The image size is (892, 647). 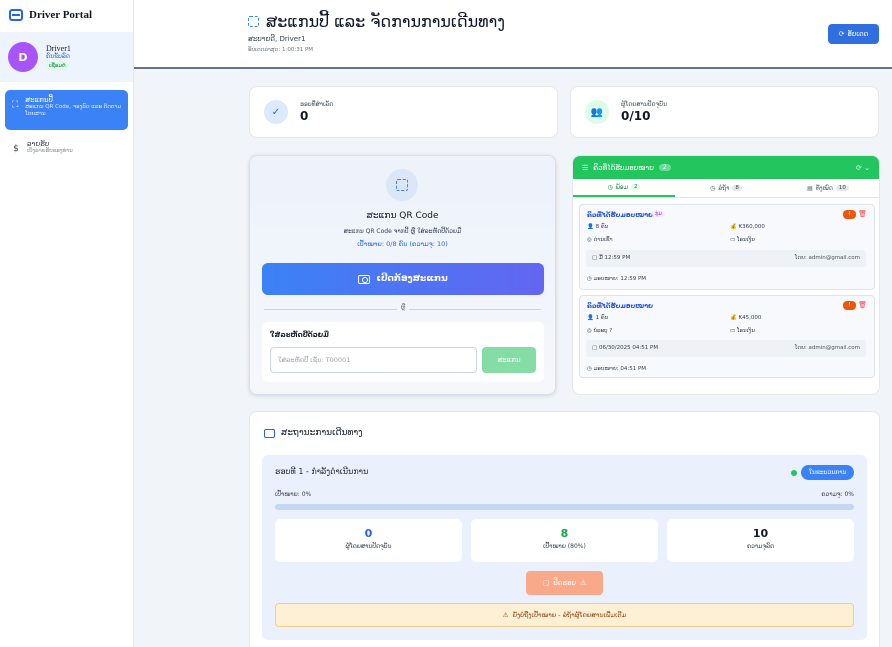 What do you see at coordinates (794, 473) in the screenshot?
I see `live-dot` at bounding box center [794, 473].